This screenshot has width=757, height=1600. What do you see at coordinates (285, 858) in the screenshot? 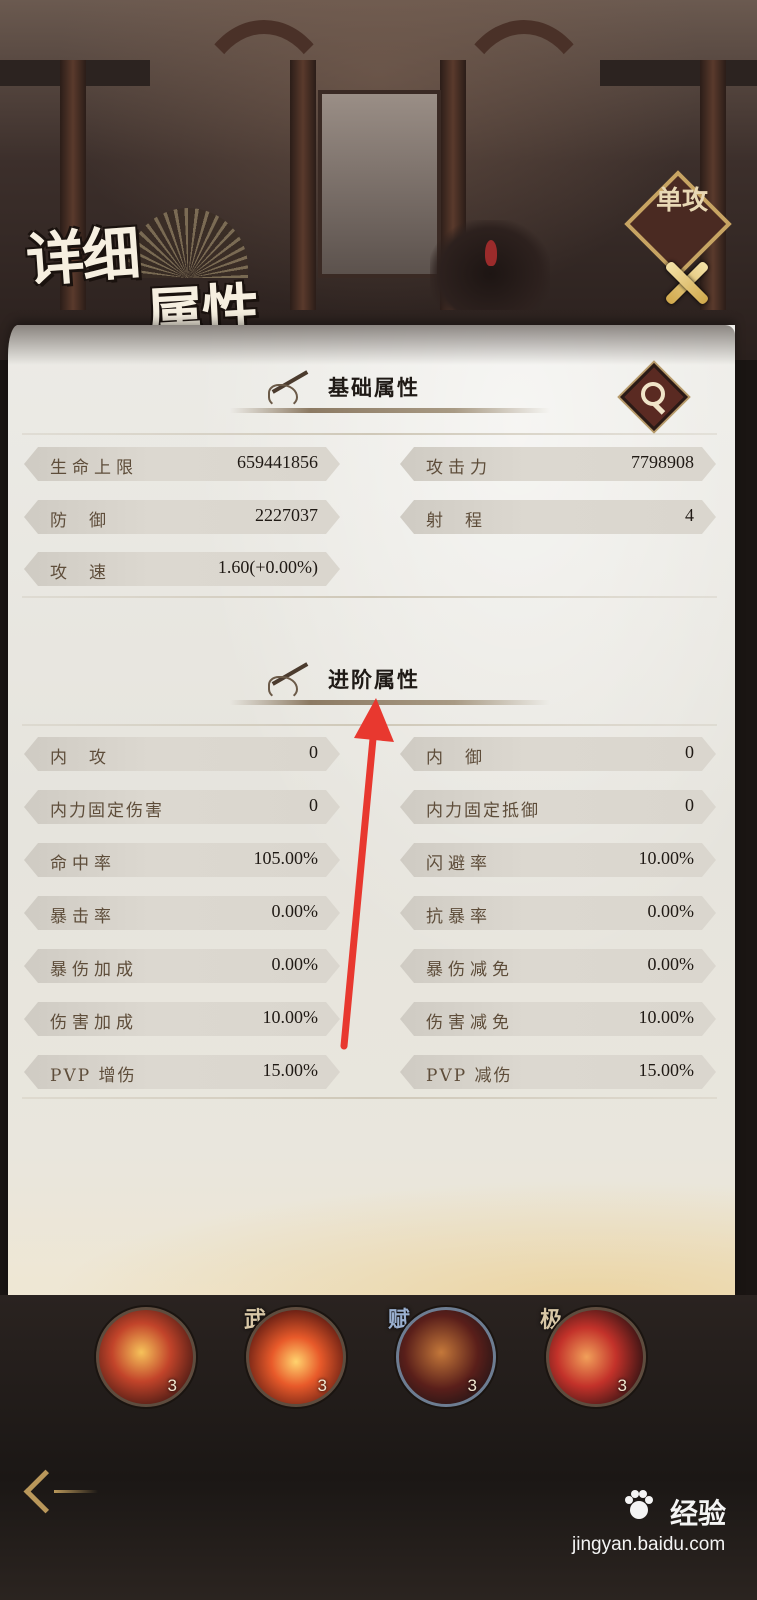
I see `stat-value: 105.00%` at bounding box center [285, 858].